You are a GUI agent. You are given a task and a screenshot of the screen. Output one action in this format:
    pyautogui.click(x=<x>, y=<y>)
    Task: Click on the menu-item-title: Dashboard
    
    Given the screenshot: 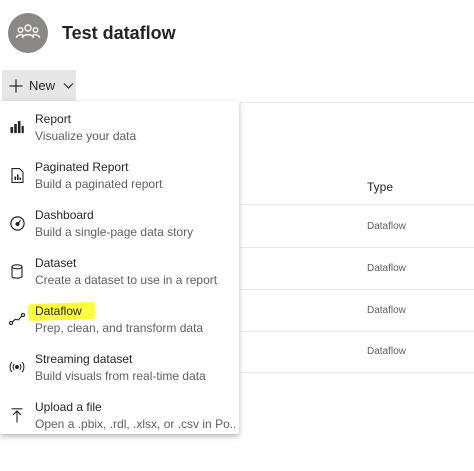 What is the action you would take?
    pyautogui.click(x=64, y=215)
    